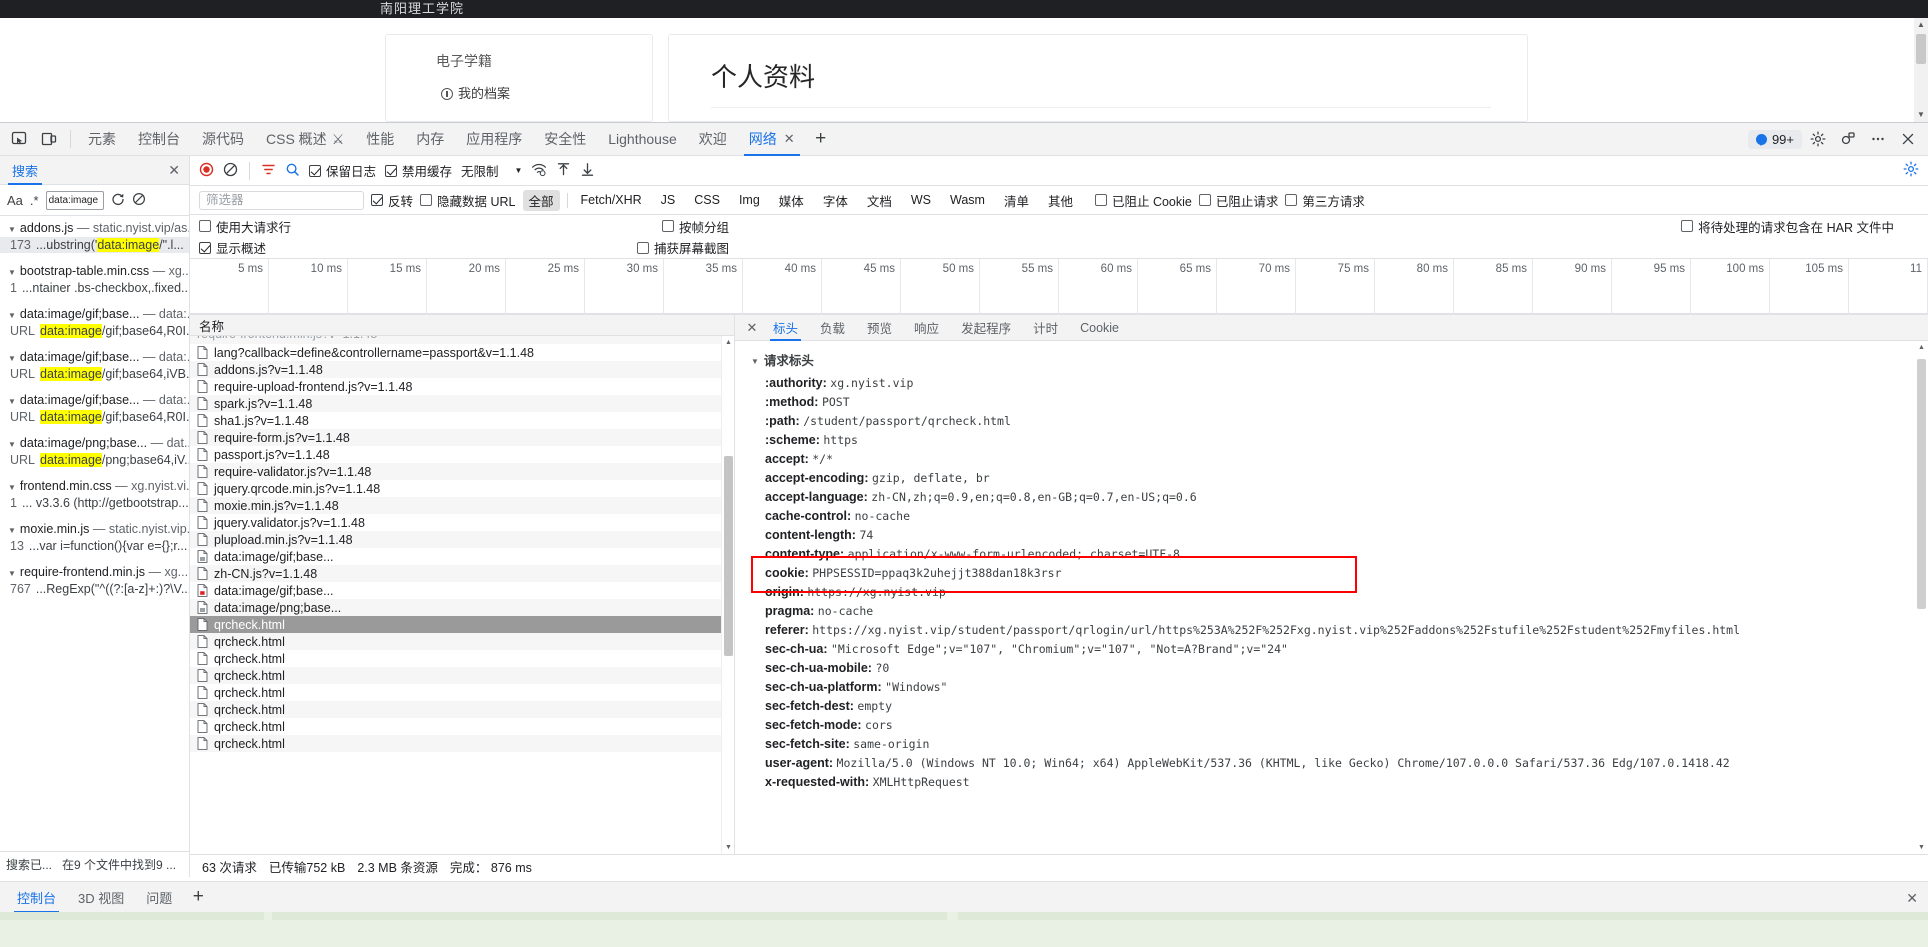 Image resolution: width=1928 pixels, height=947 pixels. Describe the element at coordinates (19, 139) in the screenshot. I see `inspect-element-icon` at that location.